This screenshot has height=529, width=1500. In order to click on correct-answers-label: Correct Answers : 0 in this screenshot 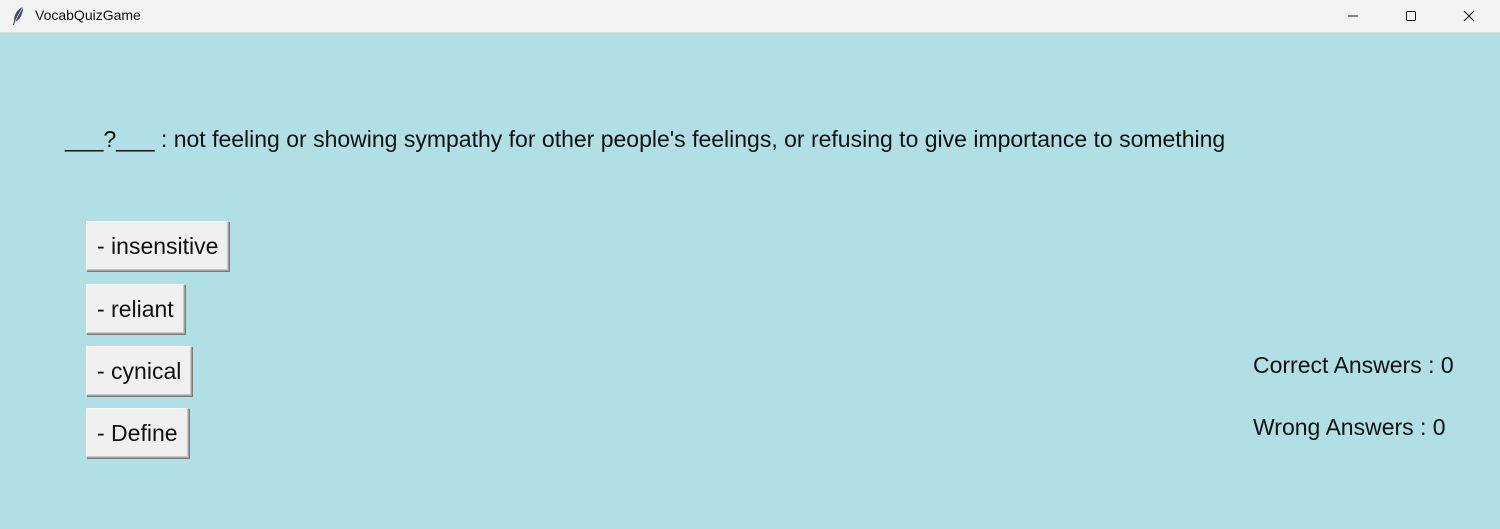, I will do `click(1353, 365)`.